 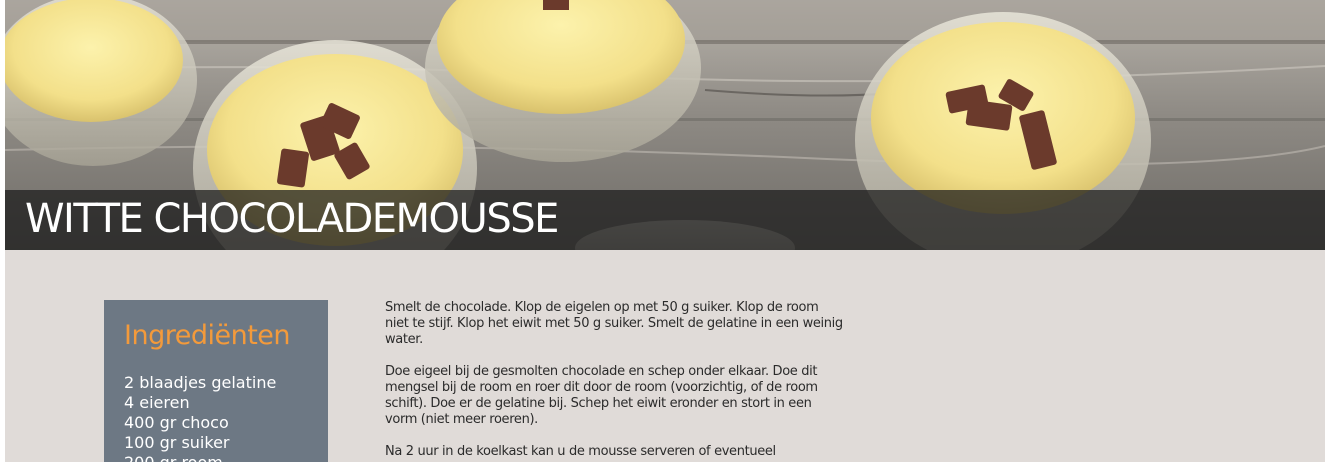 I want to click on ingredient-item: 200 gr room, so click(x=216, y=457).